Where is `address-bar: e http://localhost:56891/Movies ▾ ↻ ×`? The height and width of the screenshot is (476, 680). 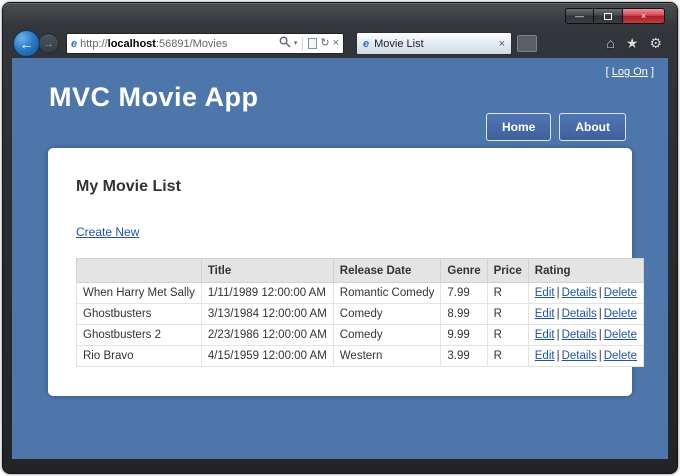
address-bar: e http://localhost:56891/Movies ▾ ↻ × is located at coordinates (205, 43).